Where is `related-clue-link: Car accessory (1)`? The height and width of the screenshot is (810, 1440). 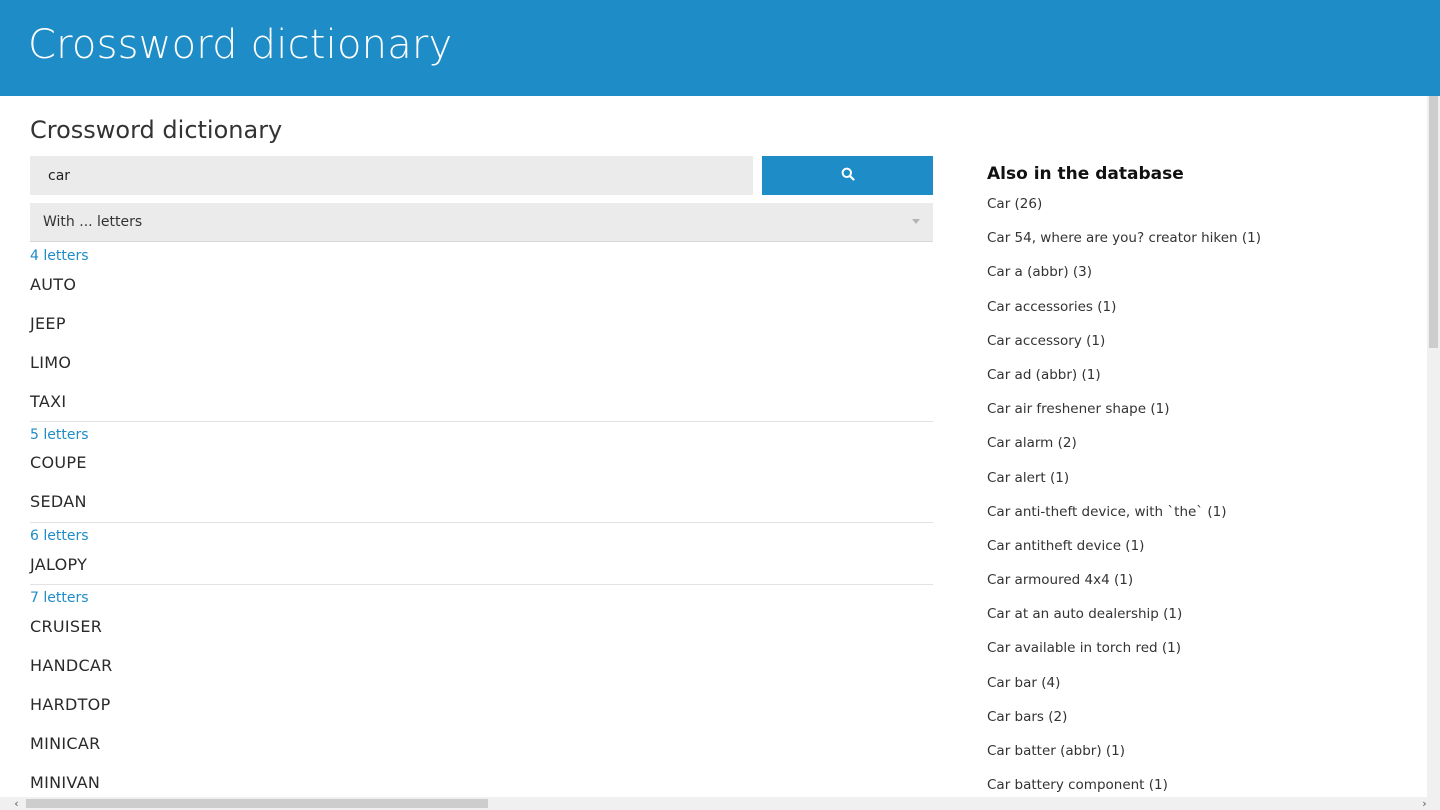
related-clue-link: Car accessory (1) is located at coordinates (1197, 349).